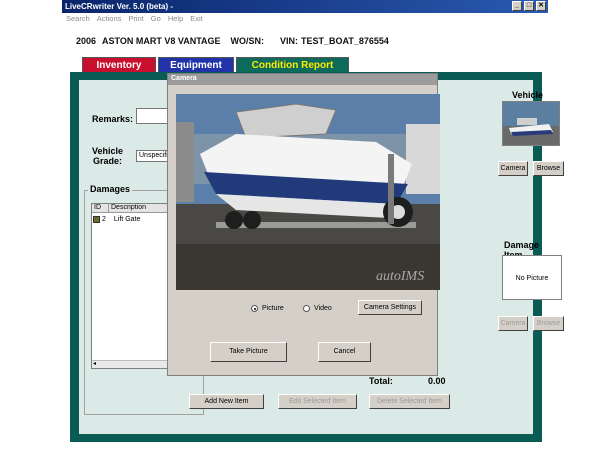 The image size is (610, 450). I want to click on tab-inventory: Inventory, so click(119, 64).